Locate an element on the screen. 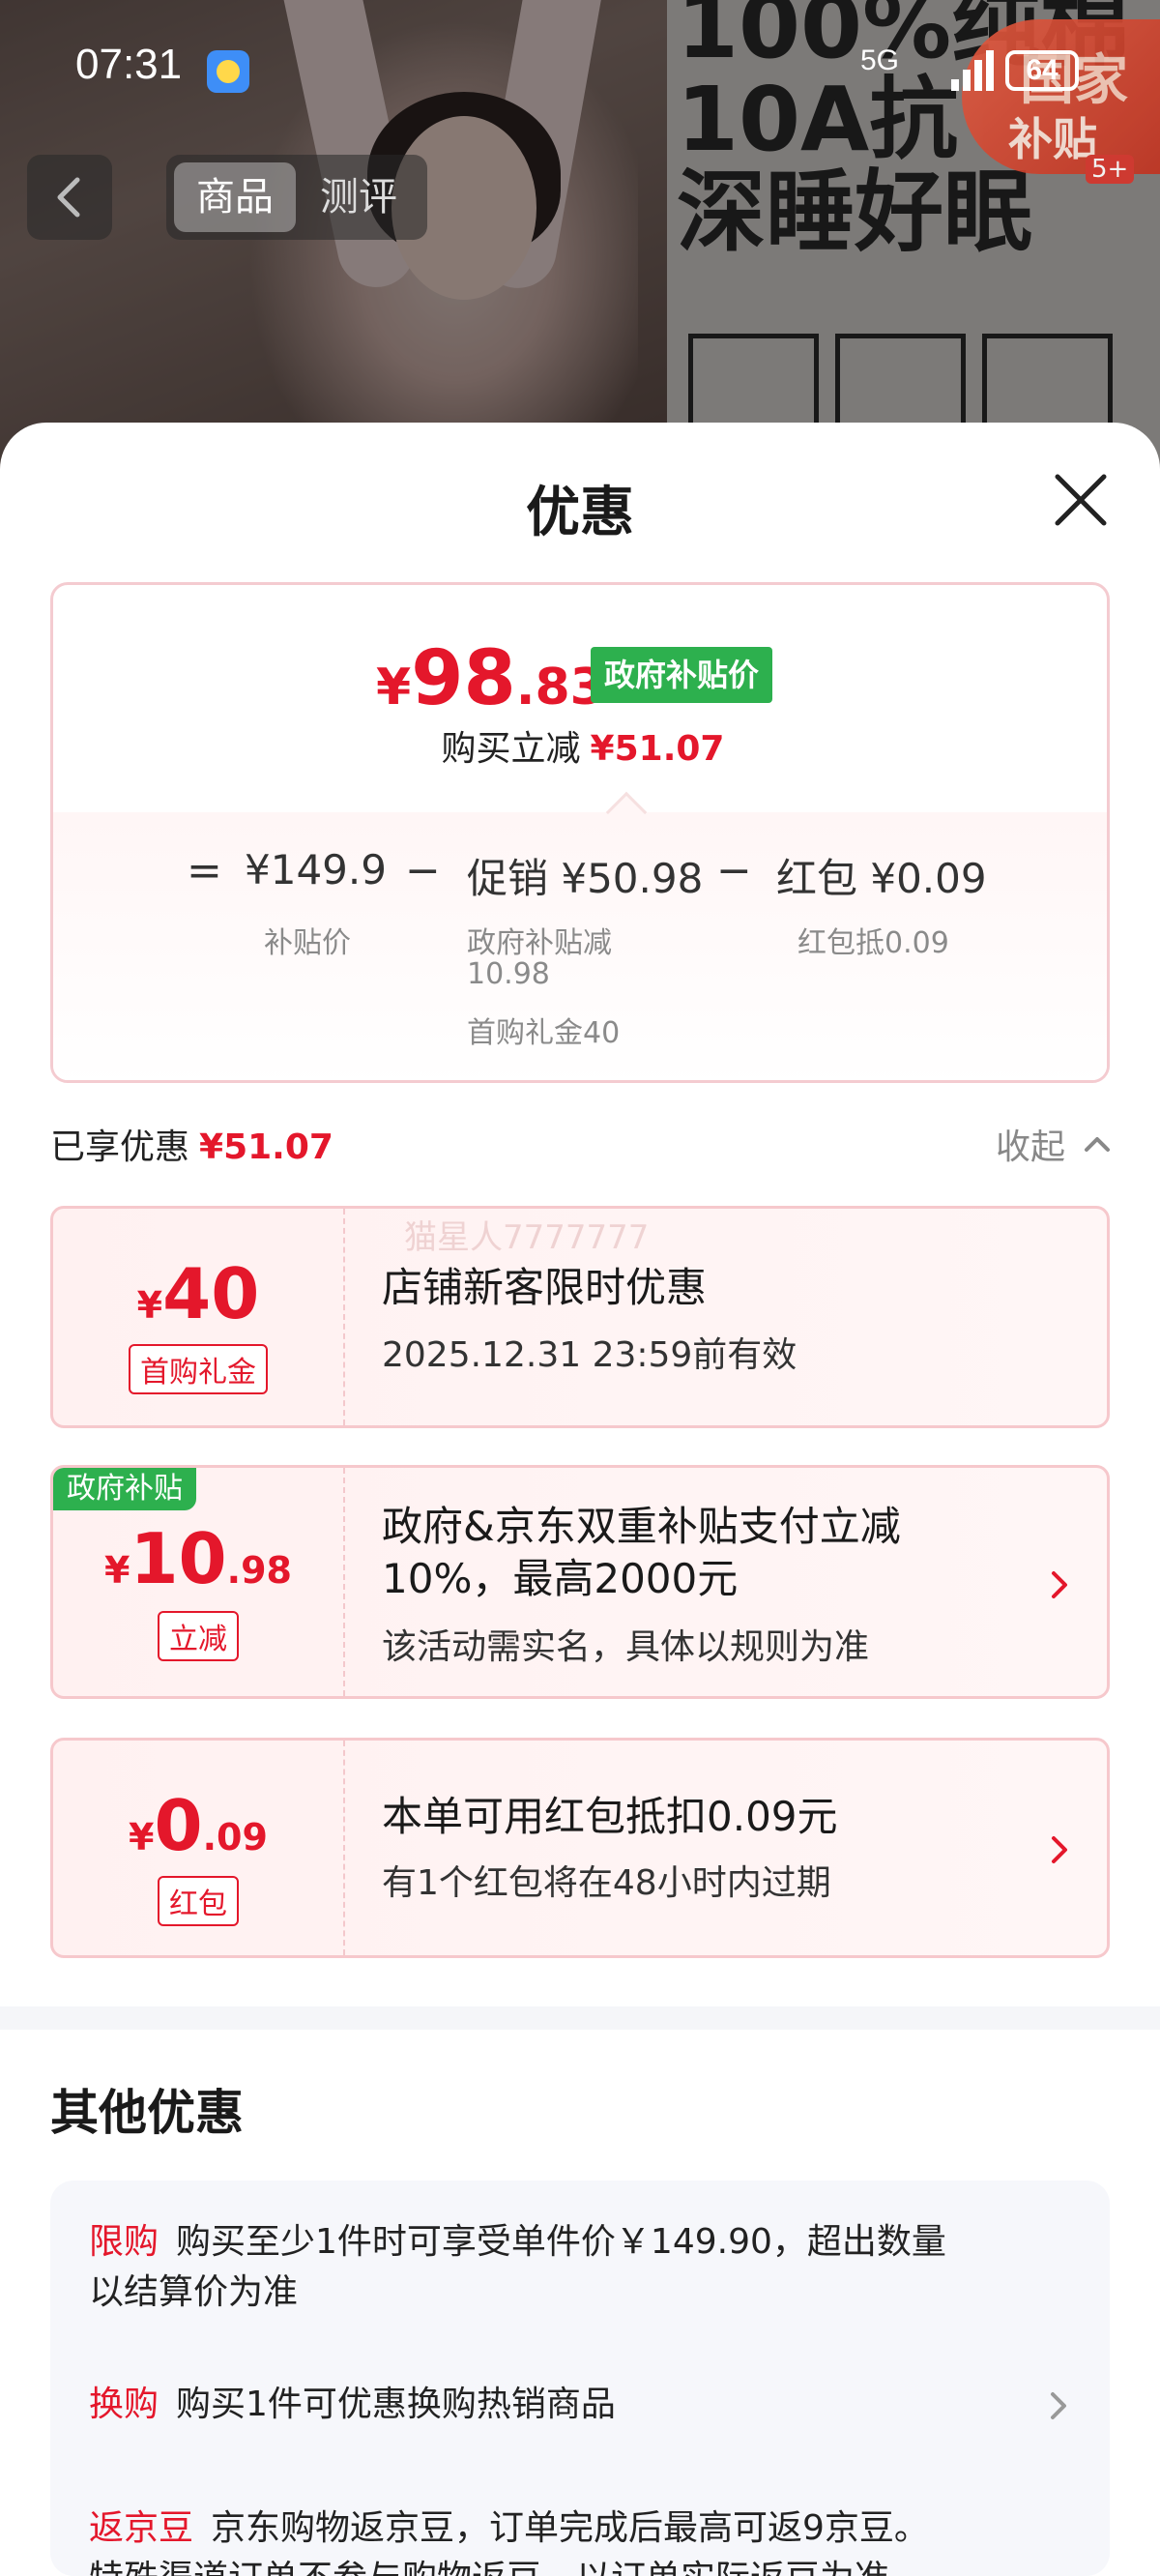 The image size is (1160, 2576). coupon-type-tag: 立减 is located at coordinates (198, 1636).